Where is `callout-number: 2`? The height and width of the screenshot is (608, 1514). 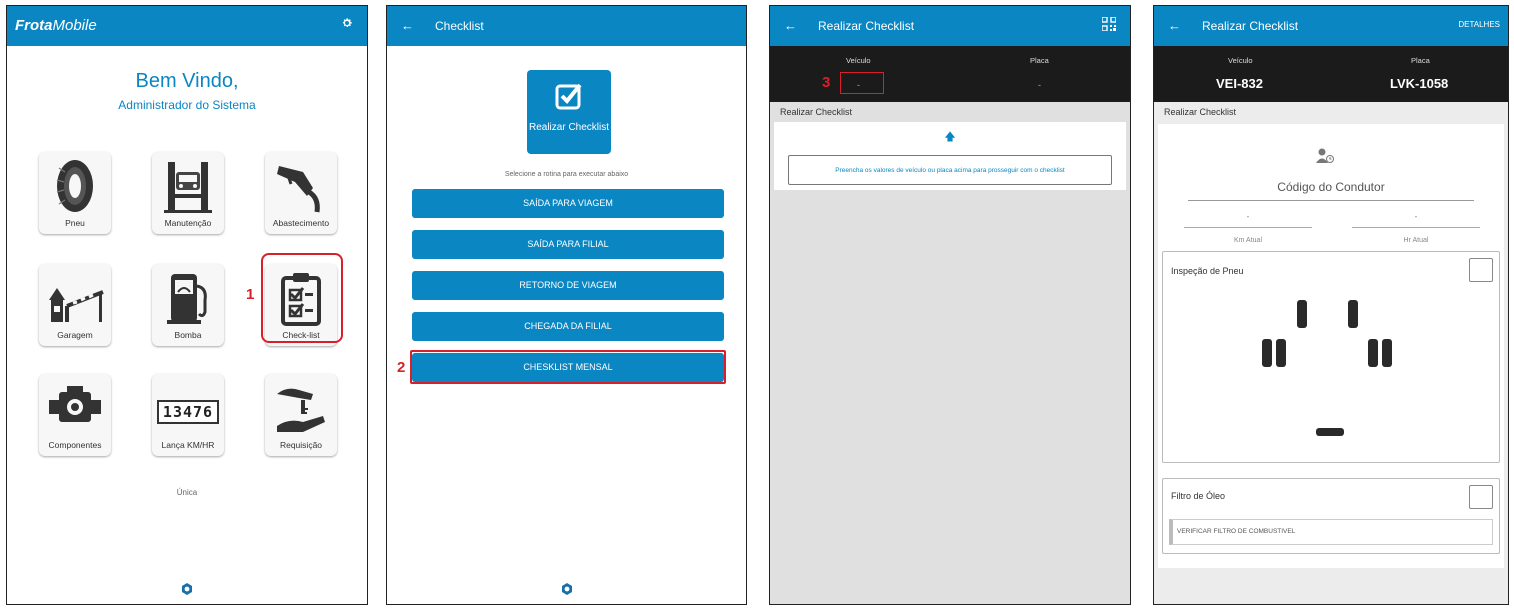 callout-number: 2 is located at coordinates (401, 367).